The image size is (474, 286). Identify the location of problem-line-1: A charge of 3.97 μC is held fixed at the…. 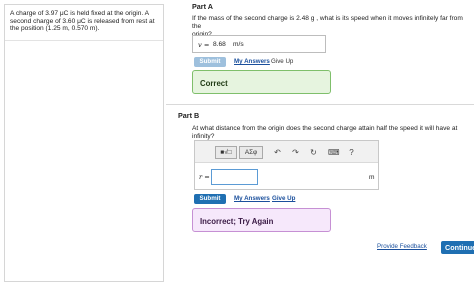
(80, 13).